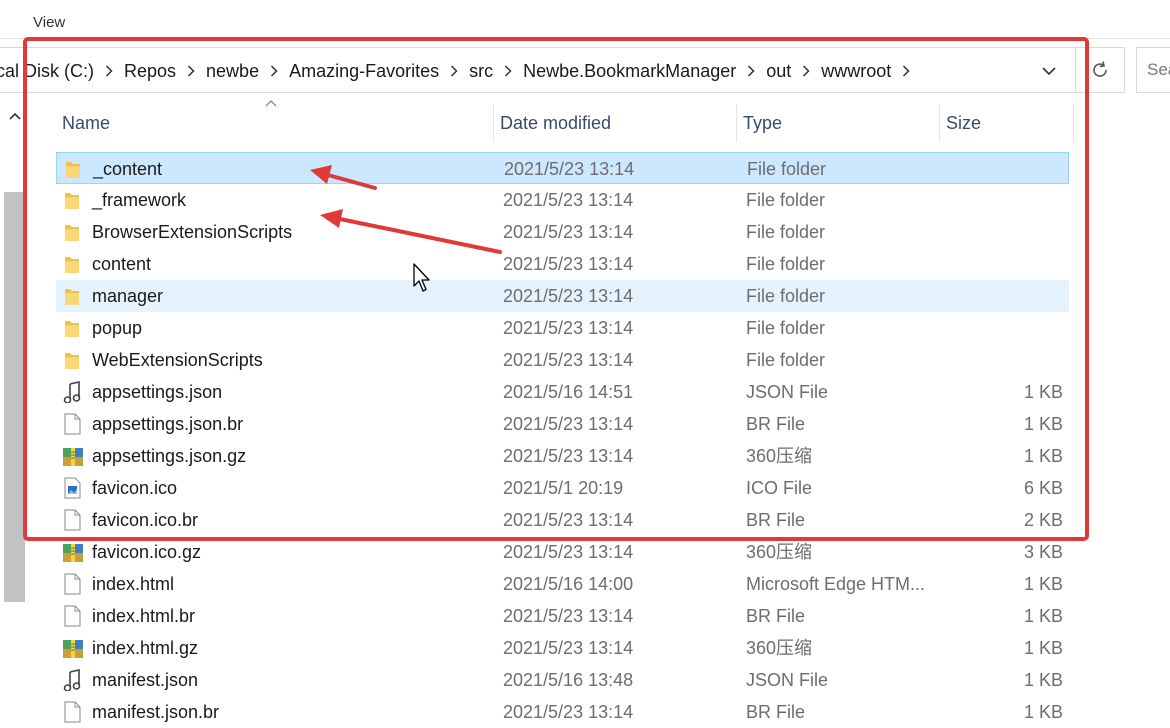 This screenshot has height=728, width=1170. What do you see at coordinates (122, 264) in the screenshot?
I see `file-name: content` at bounding box center [122, 264].